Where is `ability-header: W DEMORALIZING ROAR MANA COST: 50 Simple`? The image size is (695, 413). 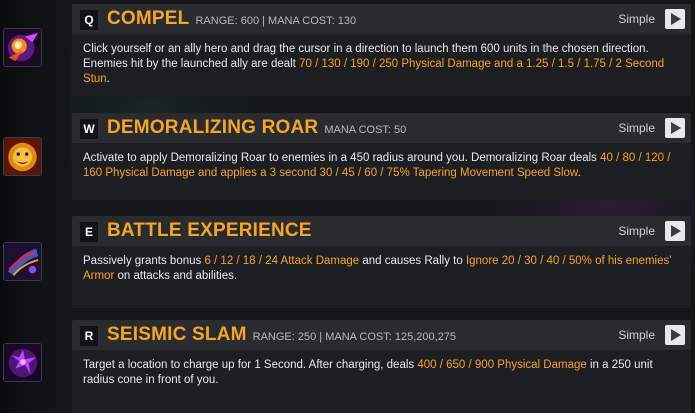 ability-header: W DEMORALIZING ROAR MANA COST: 50 Simple is located at coordinates (381, 128).